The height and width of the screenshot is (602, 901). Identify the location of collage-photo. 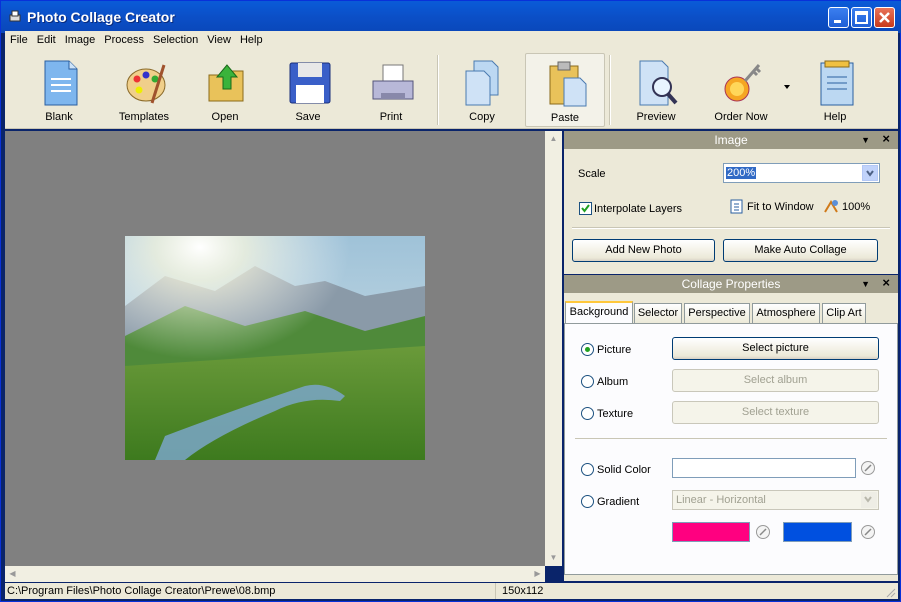
(275, 348).